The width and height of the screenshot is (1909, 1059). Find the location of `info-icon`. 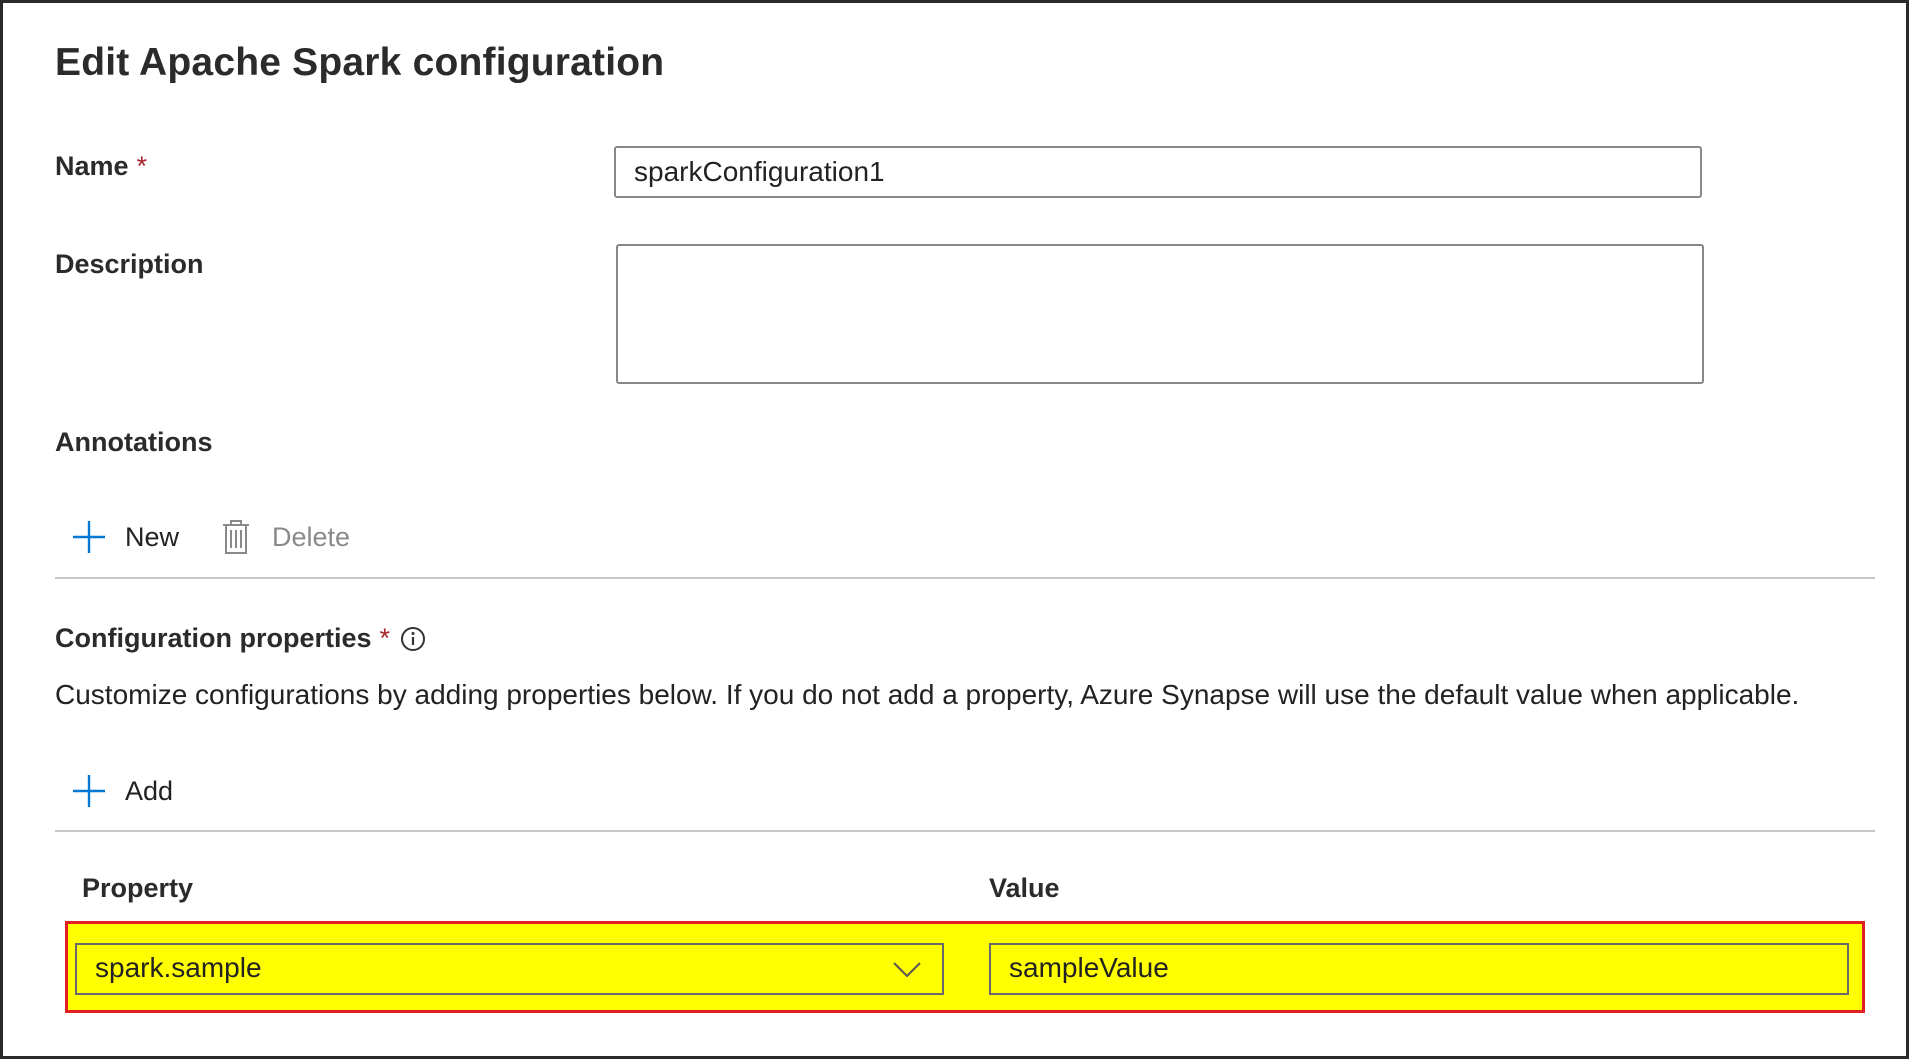

info-icon is located at coordinates (413, 639).